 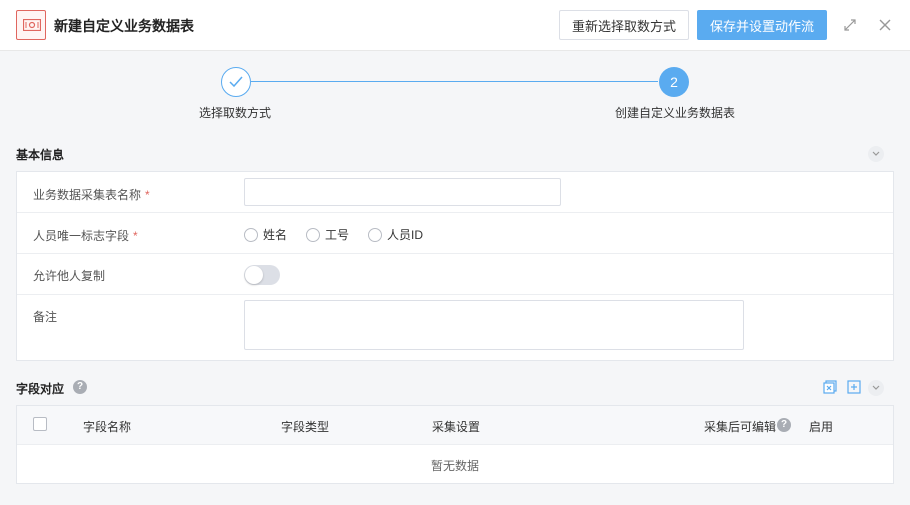 I want to click on step-2-label: 创建自定义业务数据表, so click(x=675, y=113).